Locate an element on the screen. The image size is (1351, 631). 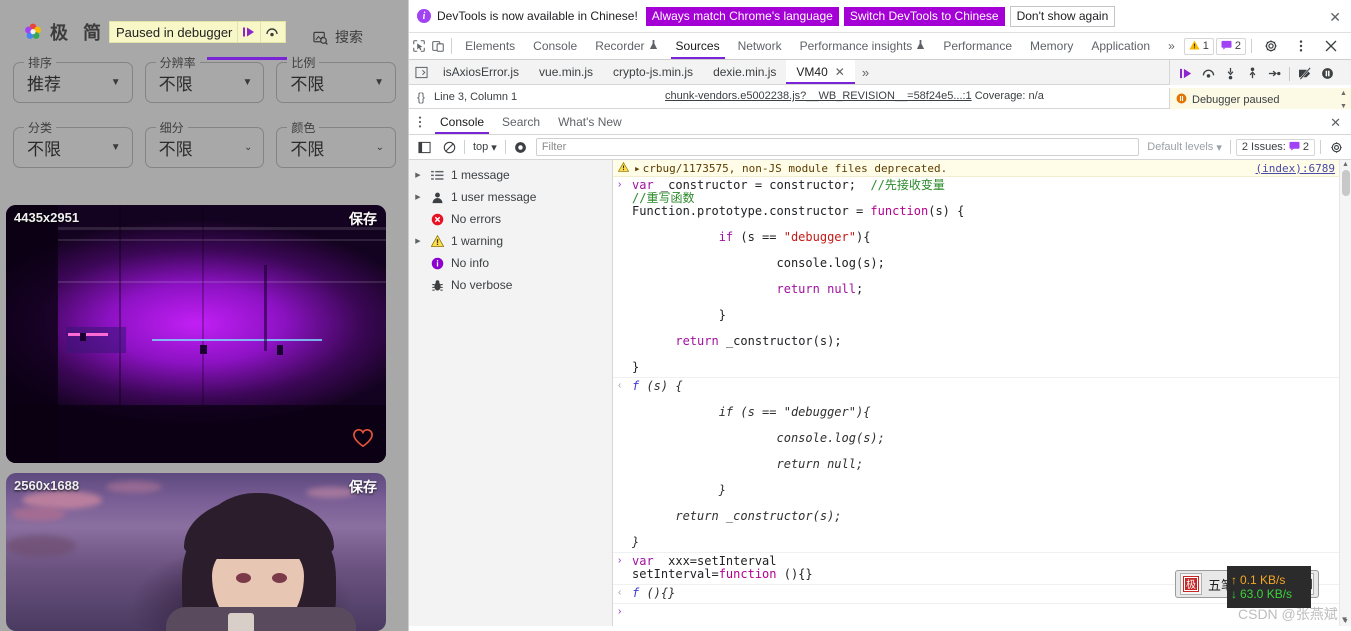
drawer-tab-search: Search is located at coordinates (521, 121).